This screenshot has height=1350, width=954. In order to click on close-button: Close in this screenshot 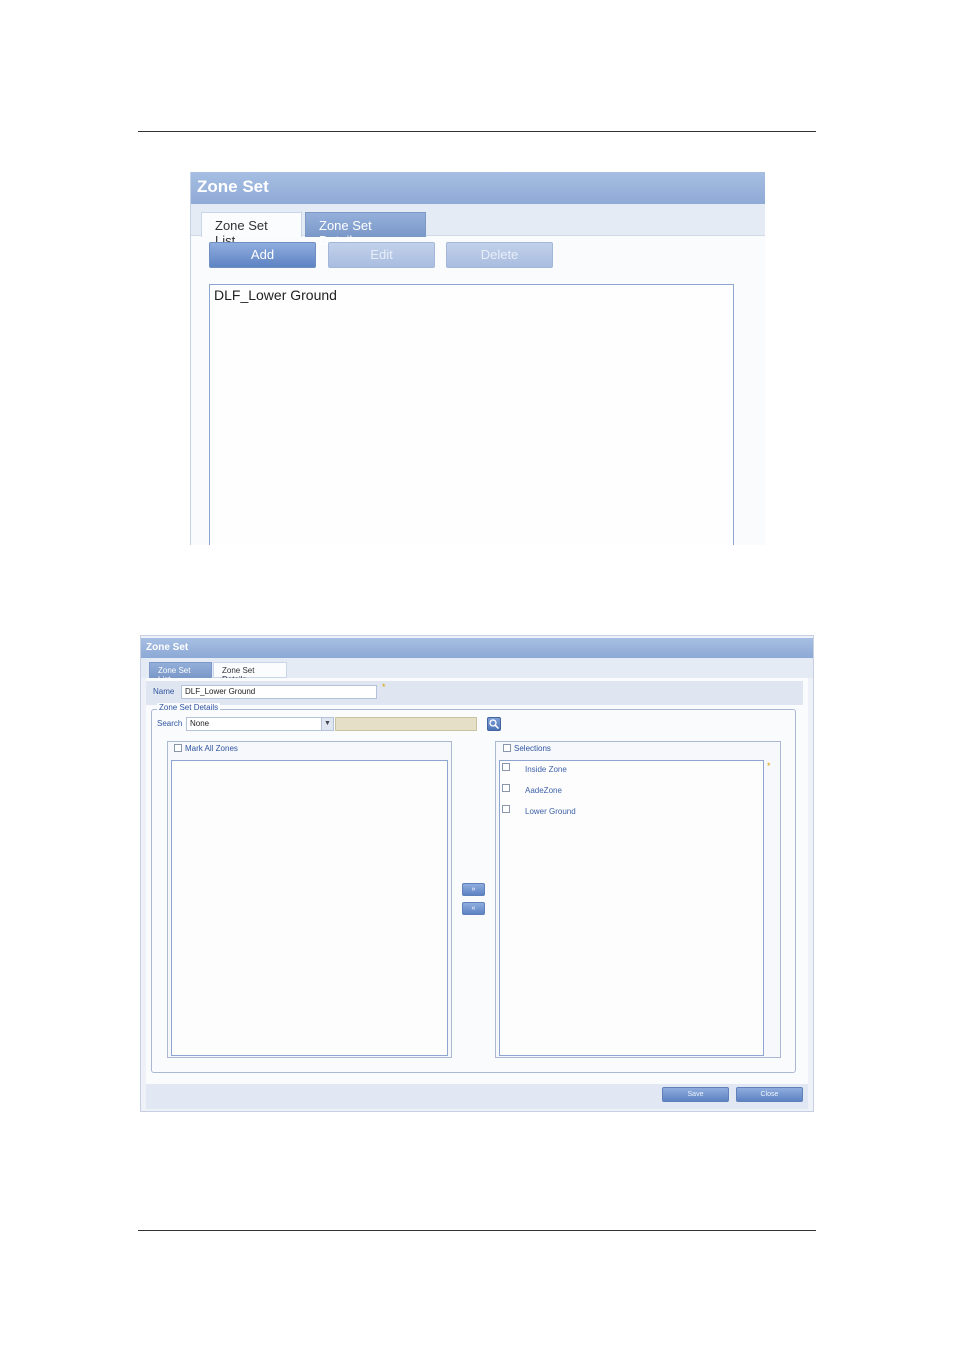, I will do `click(769, 1094)`.